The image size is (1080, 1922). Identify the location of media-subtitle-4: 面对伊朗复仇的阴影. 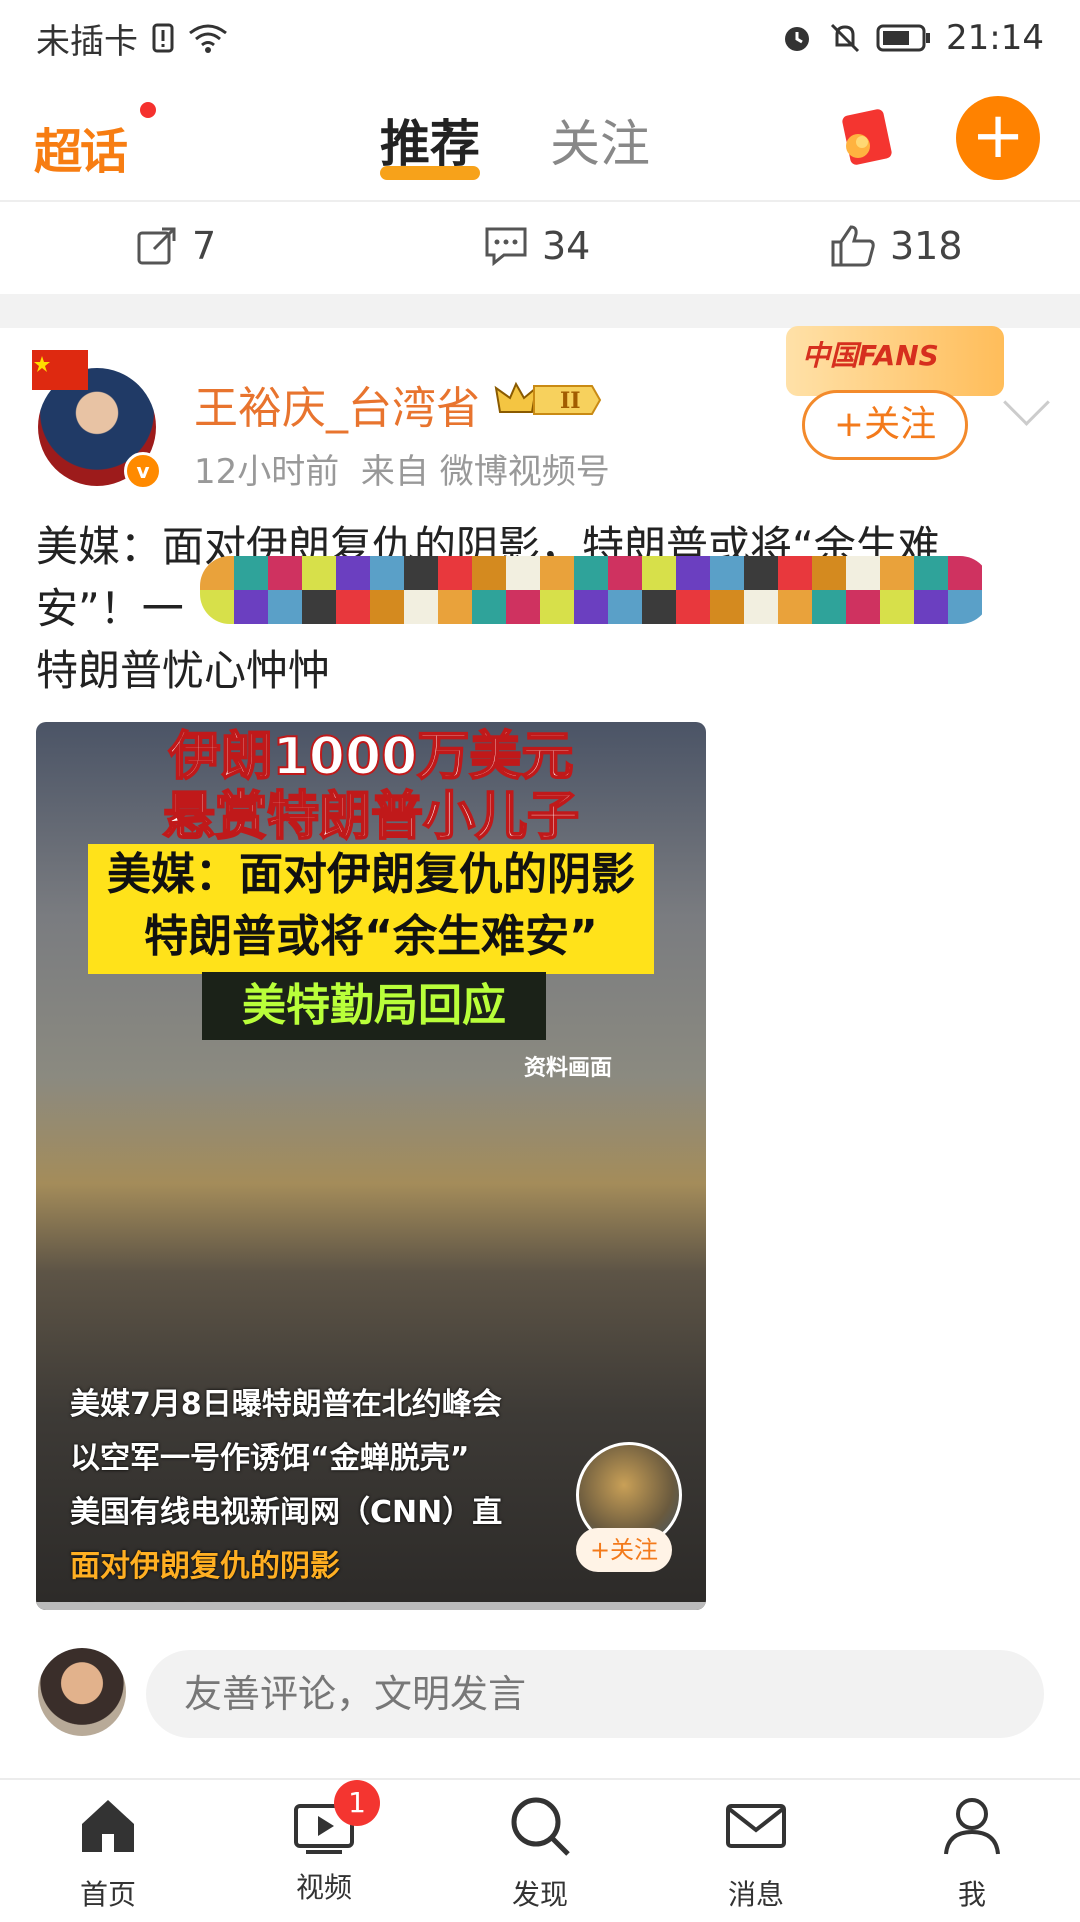
(205, 1566).